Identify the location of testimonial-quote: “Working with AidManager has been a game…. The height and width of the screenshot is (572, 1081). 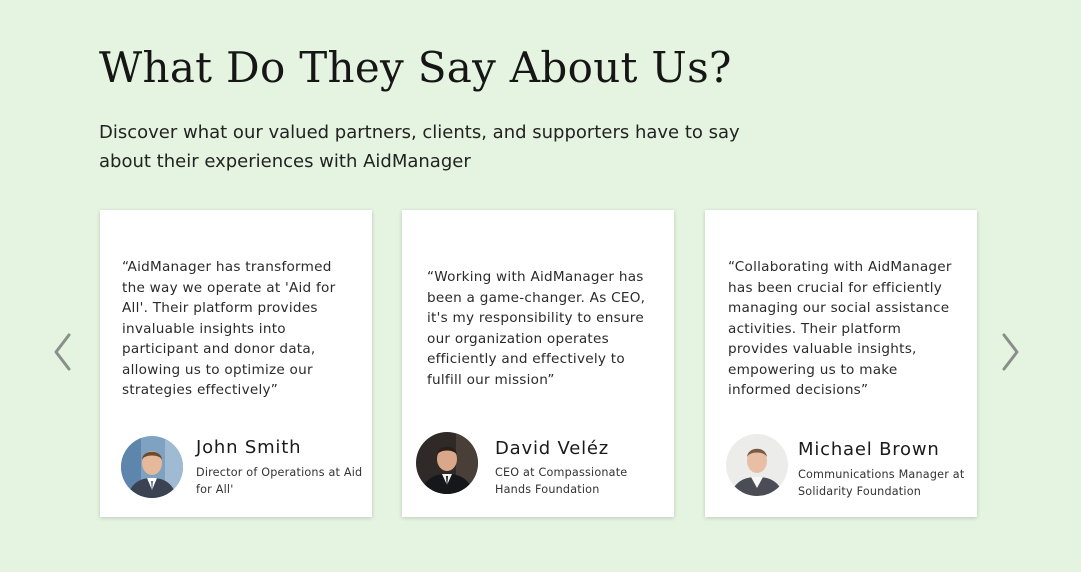
(536, 328).